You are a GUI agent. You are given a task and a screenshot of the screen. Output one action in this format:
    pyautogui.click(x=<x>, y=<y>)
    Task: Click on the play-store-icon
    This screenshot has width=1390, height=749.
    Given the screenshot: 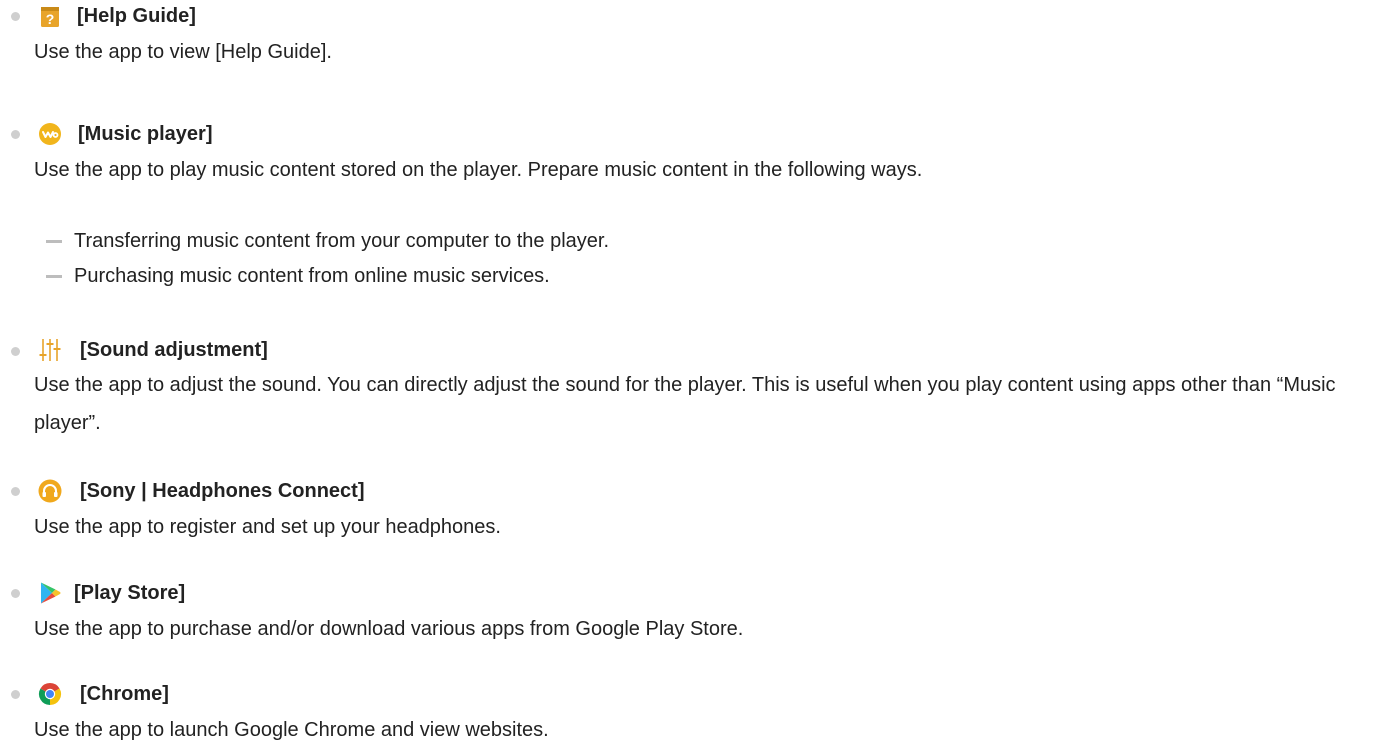 What is the action you would take?
    pyautogui.click(x=50, y=593)
    